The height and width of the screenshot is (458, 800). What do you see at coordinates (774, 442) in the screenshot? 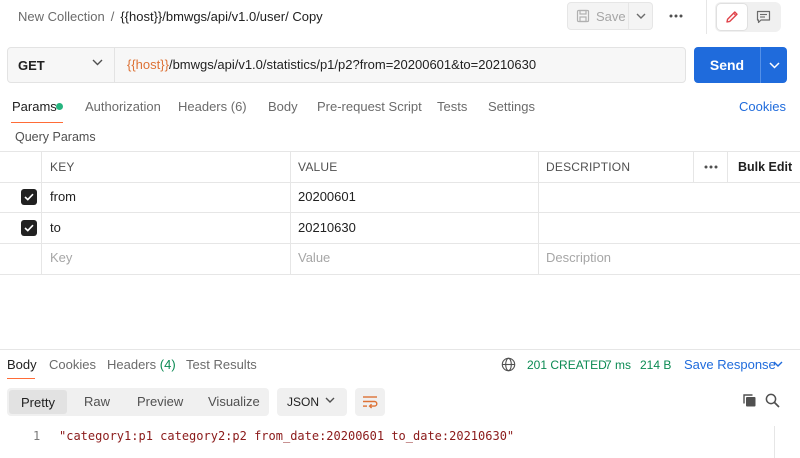
I see `response-scrollbar` at bounding box center [774, 442].